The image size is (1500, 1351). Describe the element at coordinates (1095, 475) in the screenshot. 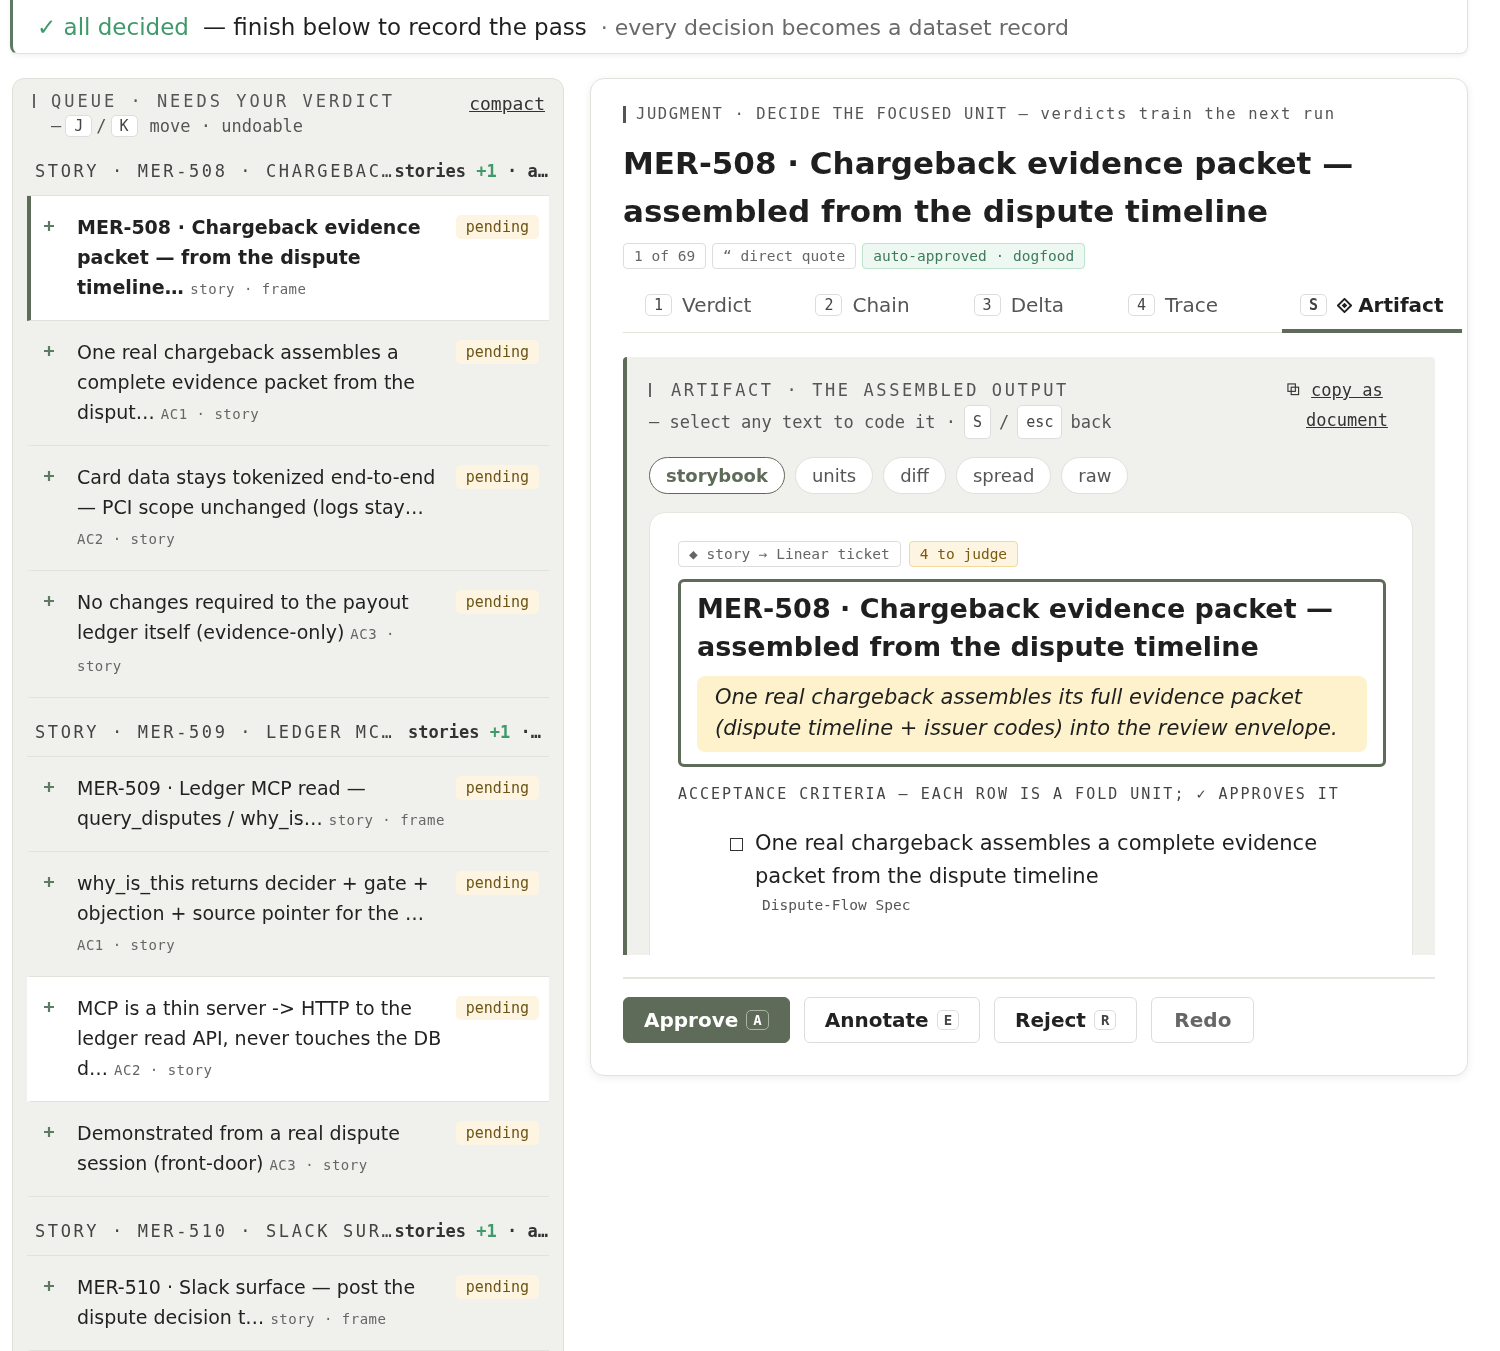

I see `view-toggle: raw` at that location.